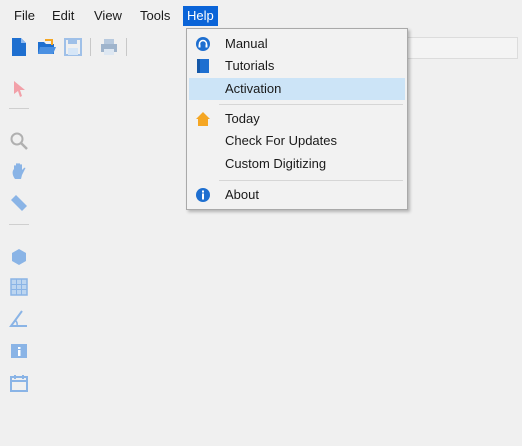 The image size is (522, 446). I want to click on menu-bar: File Edit View Tools Help, so click(261, 17).